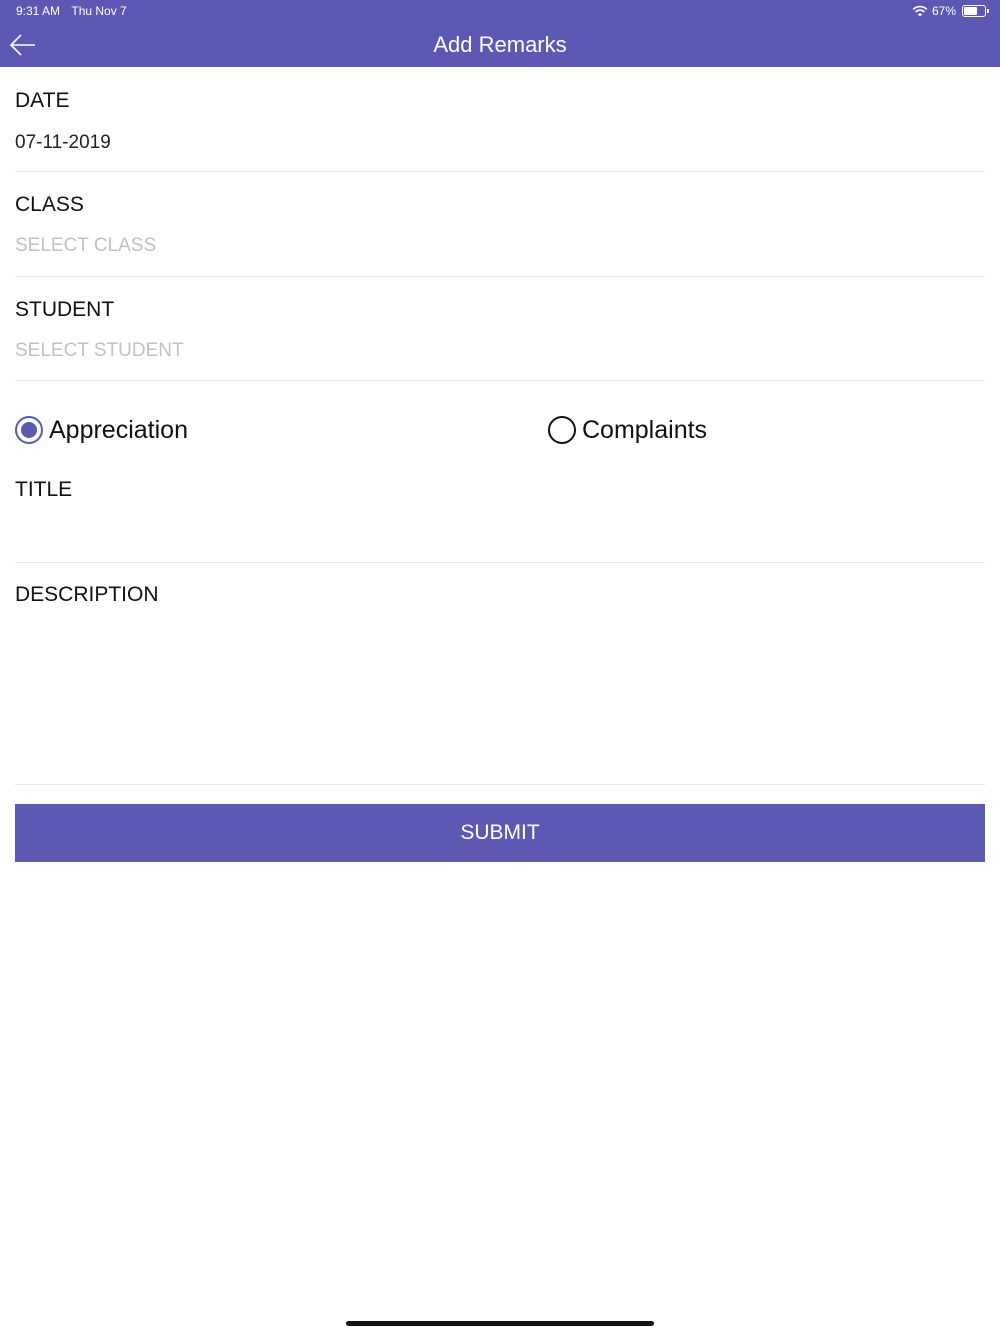 The width and height of the screenshot is (1000, 1334). What do you see at coordinates (87, 594) in the screenshot?
I see `description-label: DESCRIPTION` at bounding box center [87, 594].